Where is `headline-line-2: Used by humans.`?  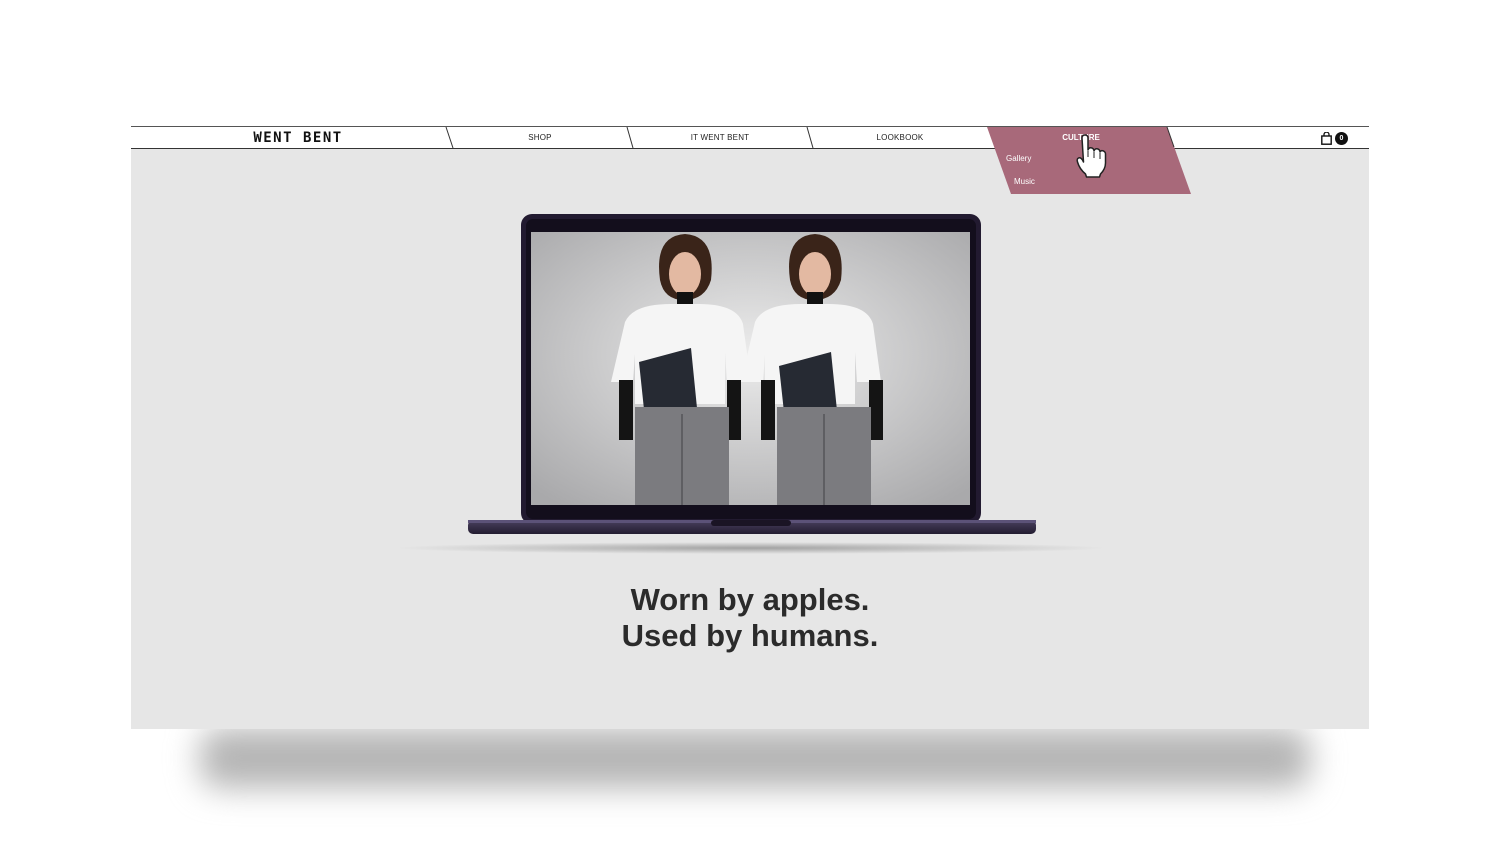 headline-line-2: Used by humans. is located at coordinates (750, 635).